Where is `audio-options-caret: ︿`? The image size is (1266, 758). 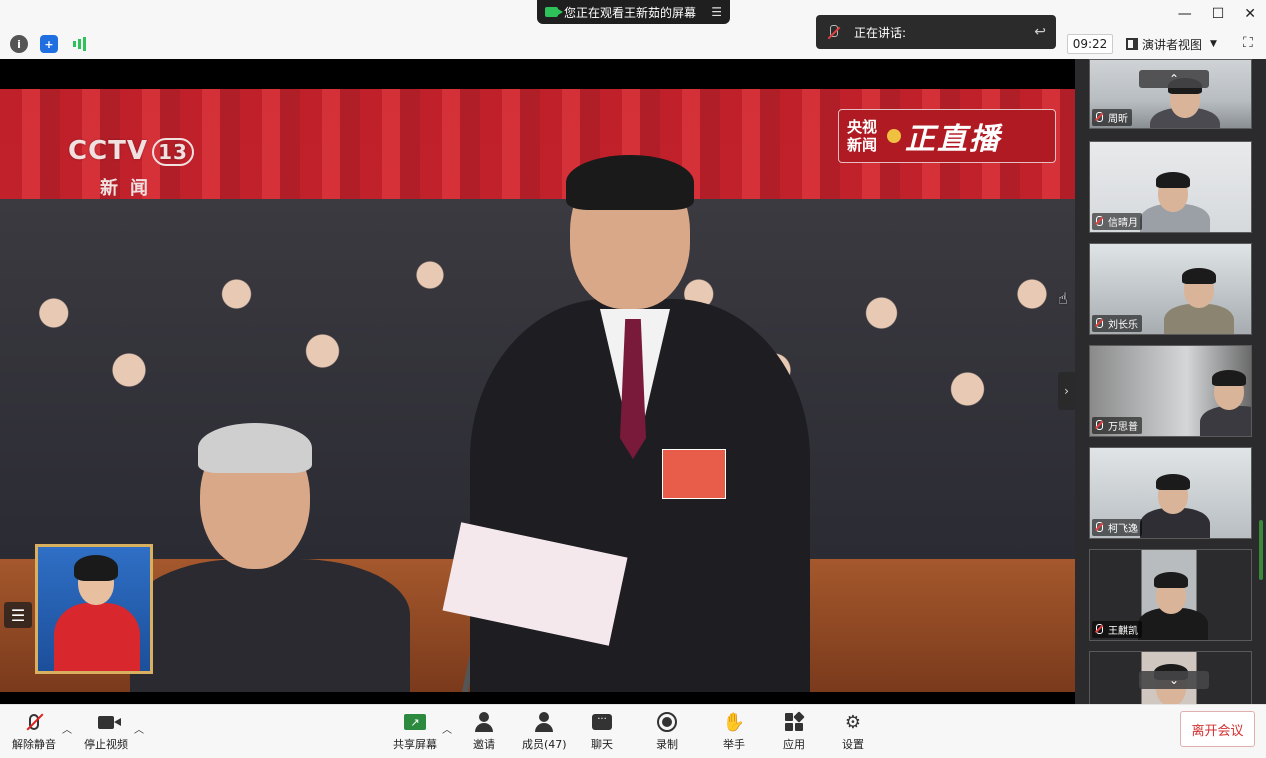
audio-options-caret: ︿ is located at coordinates (67, 728).